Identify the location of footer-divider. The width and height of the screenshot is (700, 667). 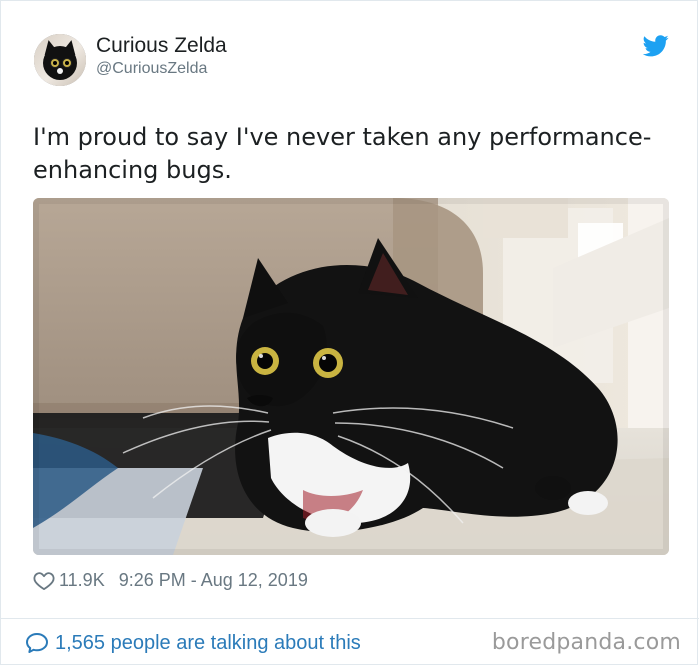
(350, 618).